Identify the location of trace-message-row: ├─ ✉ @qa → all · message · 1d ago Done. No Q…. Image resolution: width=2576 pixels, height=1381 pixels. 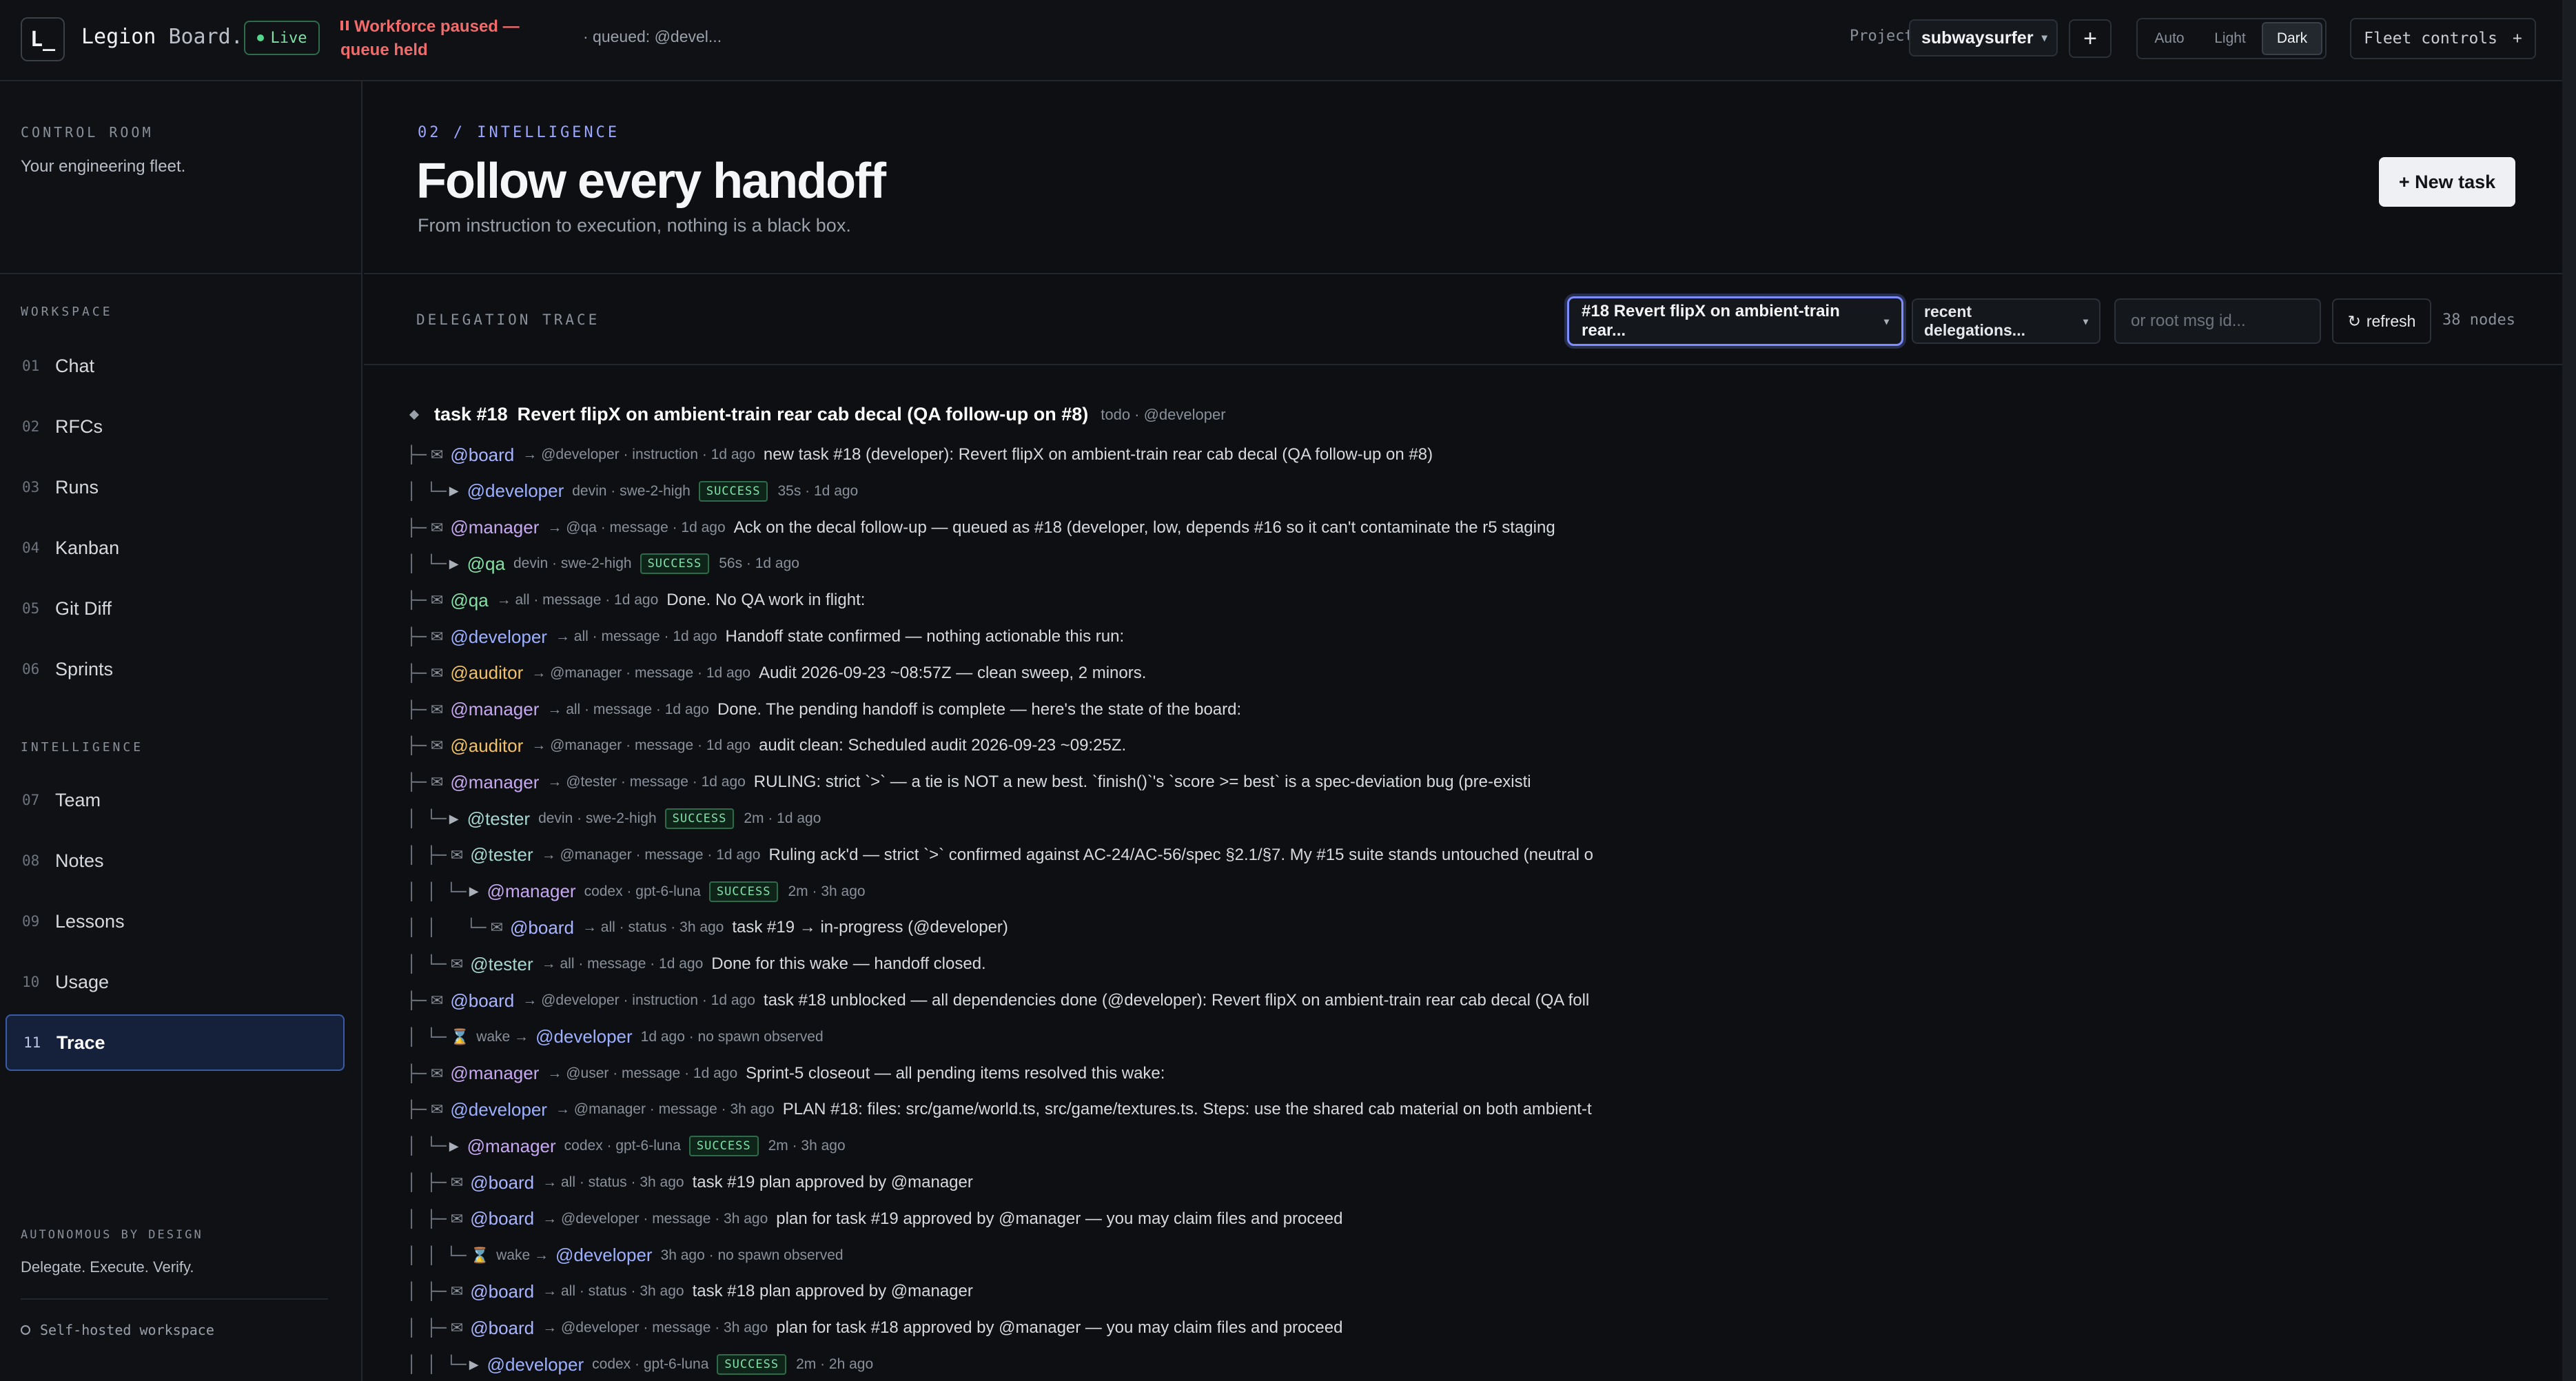
(636, 600).